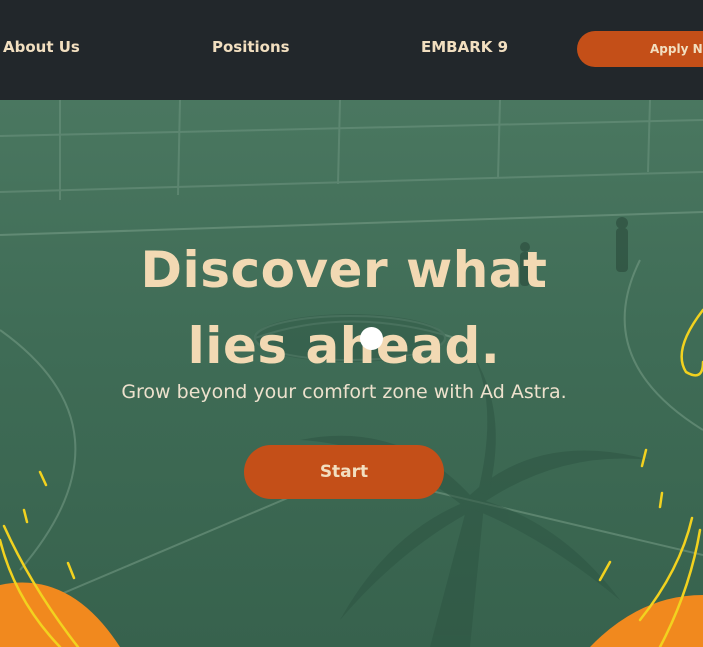 This screenshot has height=647, width=703. What do you see at coordinates (640, 49) in the screenshot?
I see `apply-now-button: Apply Now` at bounding box center [640, 49].